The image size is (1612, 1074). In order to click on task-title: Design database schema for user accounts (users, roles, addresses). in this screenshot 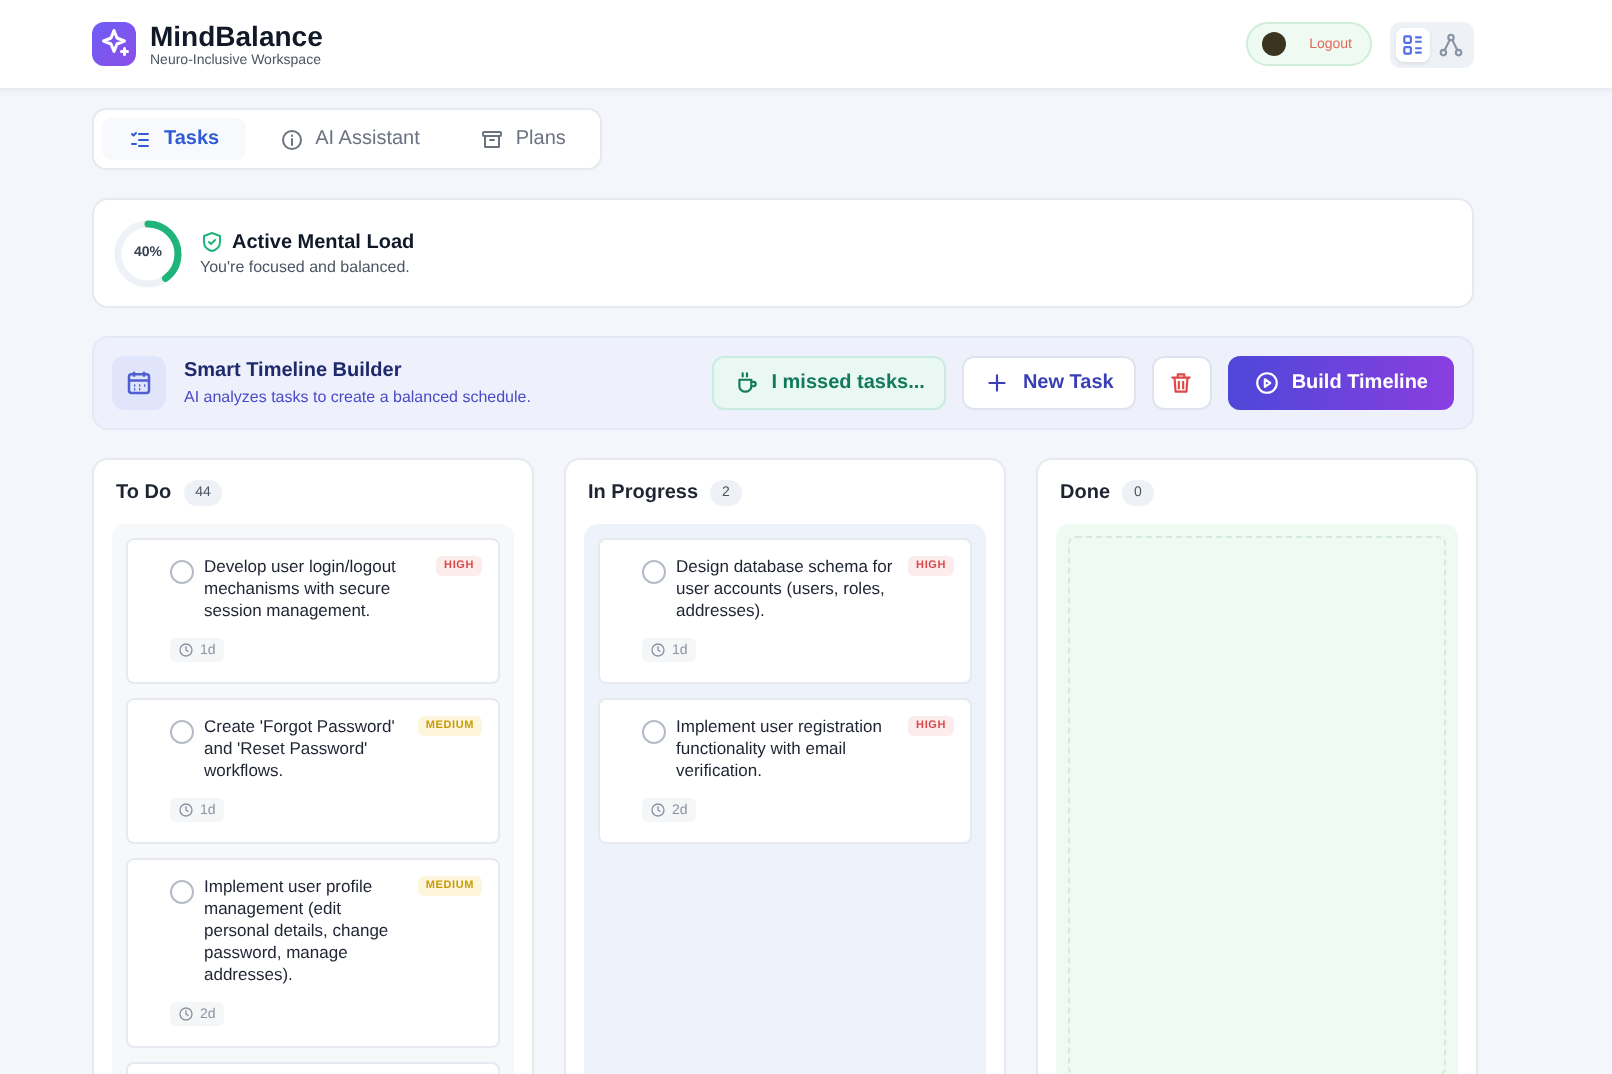, I will do `click(785, 589)`.